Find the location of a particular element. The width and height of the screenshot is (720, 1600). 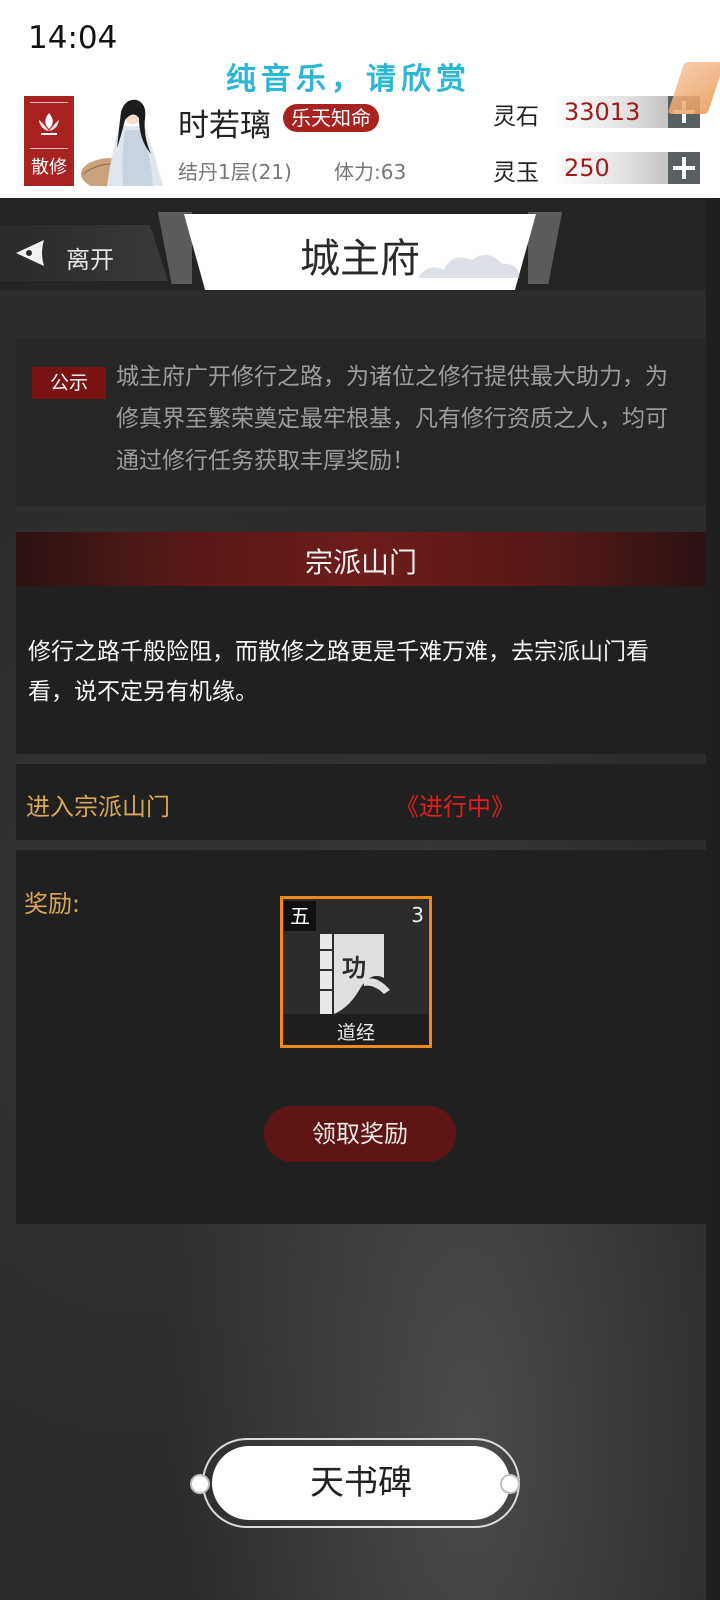

item-name: 道经 is located at coordinates (355, 1033).